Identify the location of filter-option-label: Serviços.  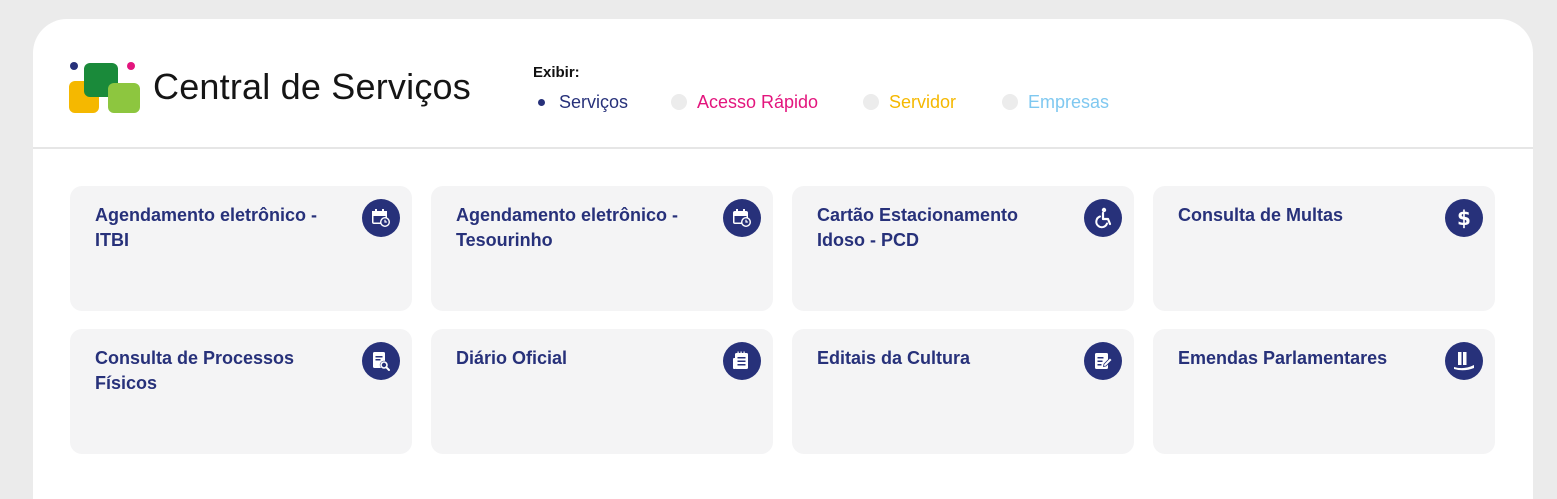
(594, 101).